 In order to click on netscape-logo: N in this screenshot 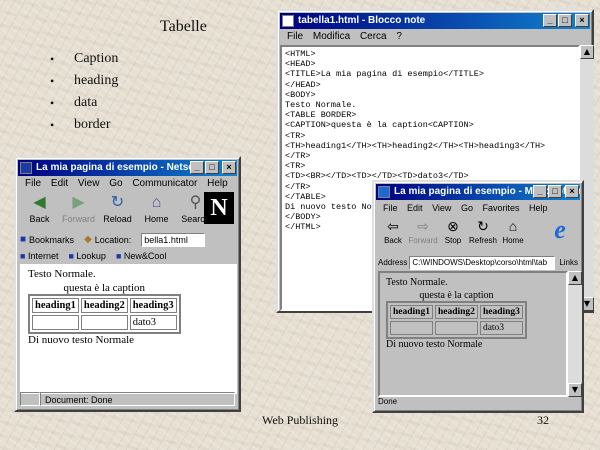, I will do `click(219, 208)`.